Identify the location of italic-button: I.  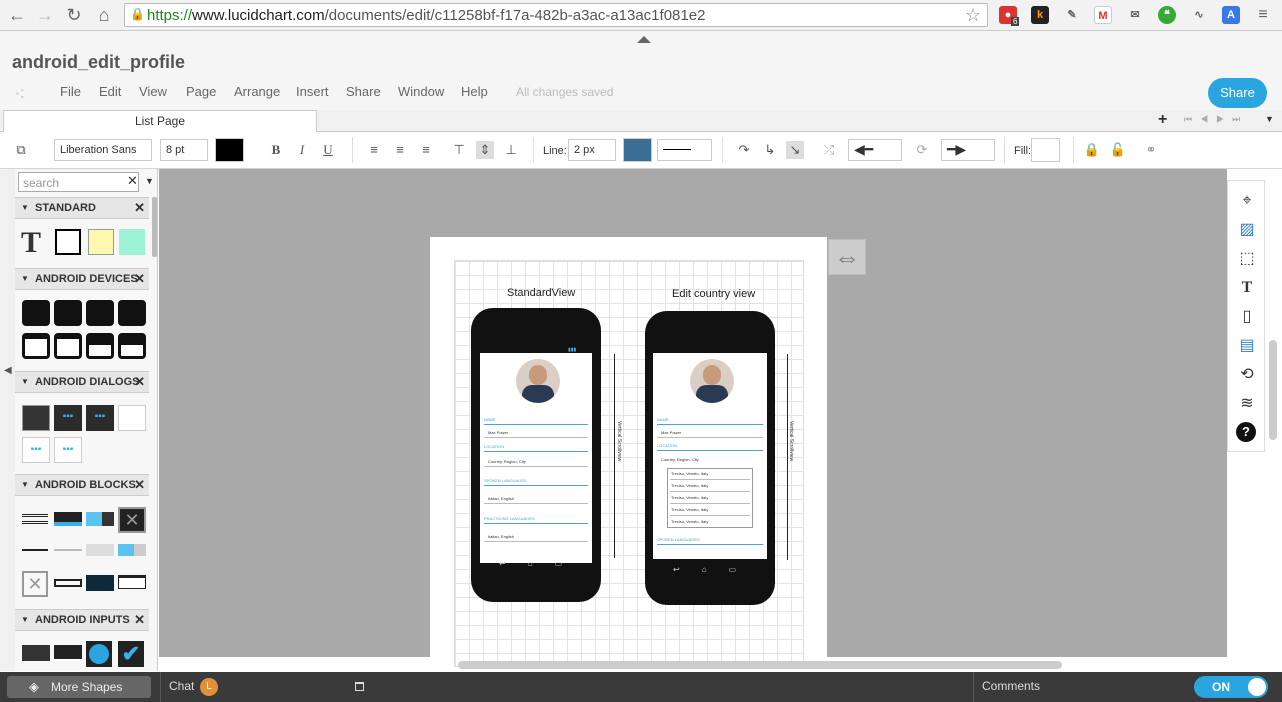
(302, 150).